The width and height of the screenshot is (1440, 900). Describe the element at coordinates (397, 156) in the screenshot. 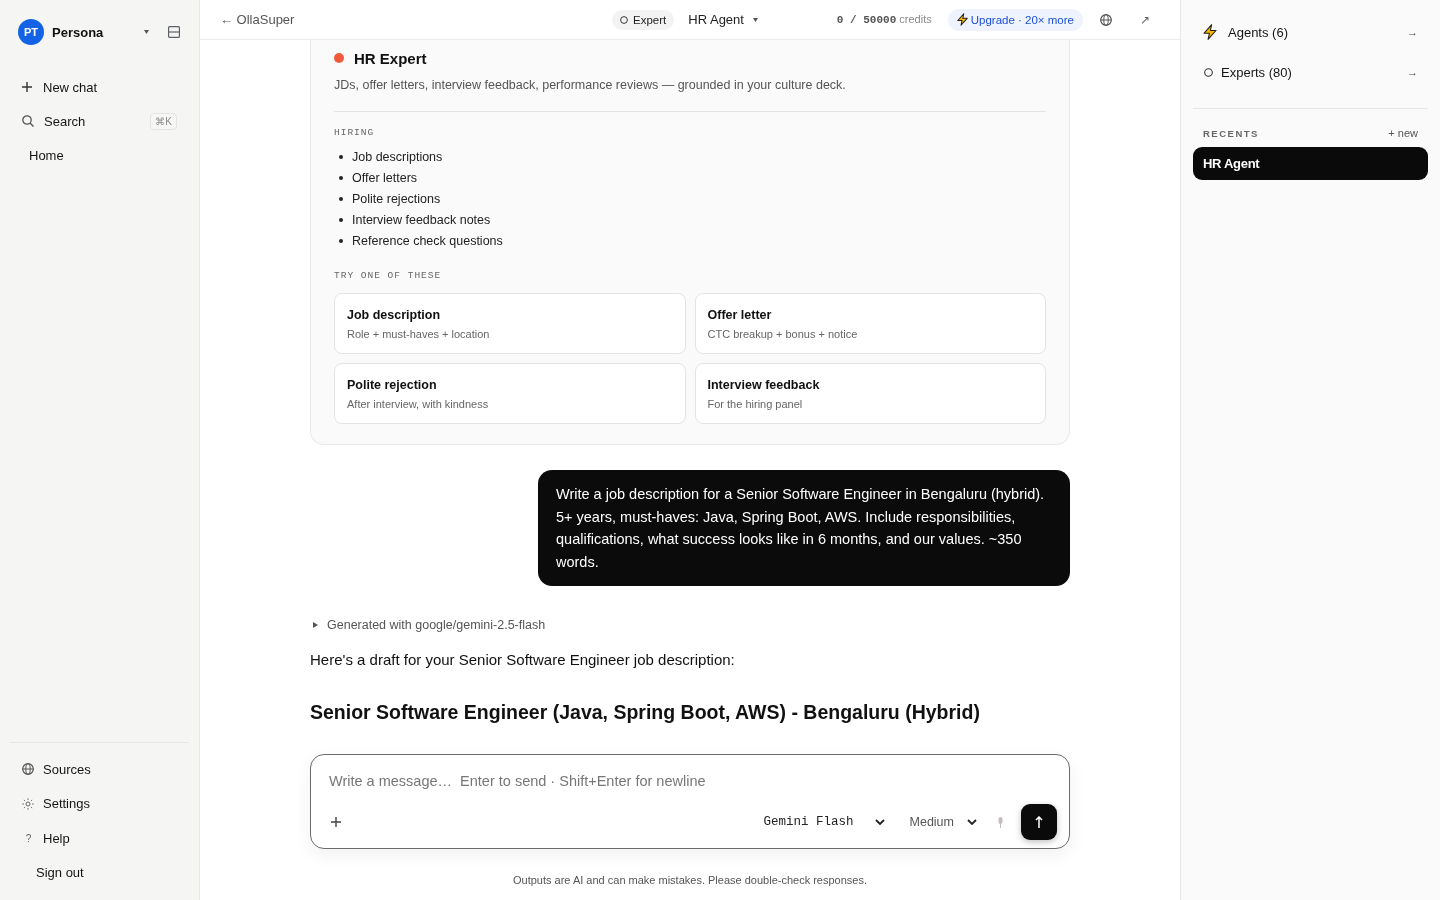

I see `list-item: Job descriptions` at that location.